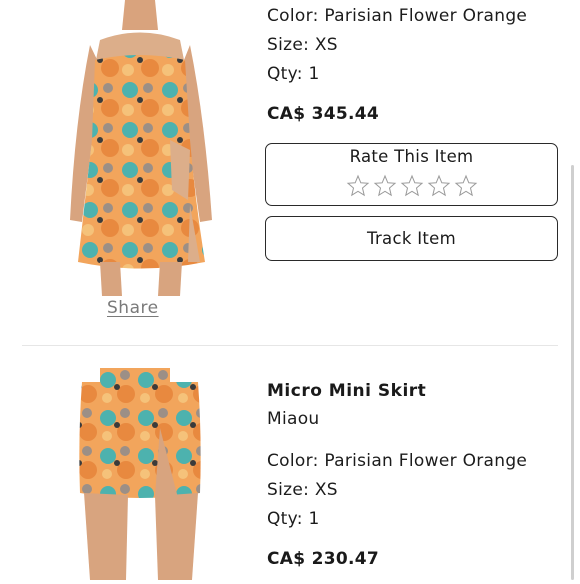  I want to click on rate-item-label: Rate This Item, so click(411, 156).